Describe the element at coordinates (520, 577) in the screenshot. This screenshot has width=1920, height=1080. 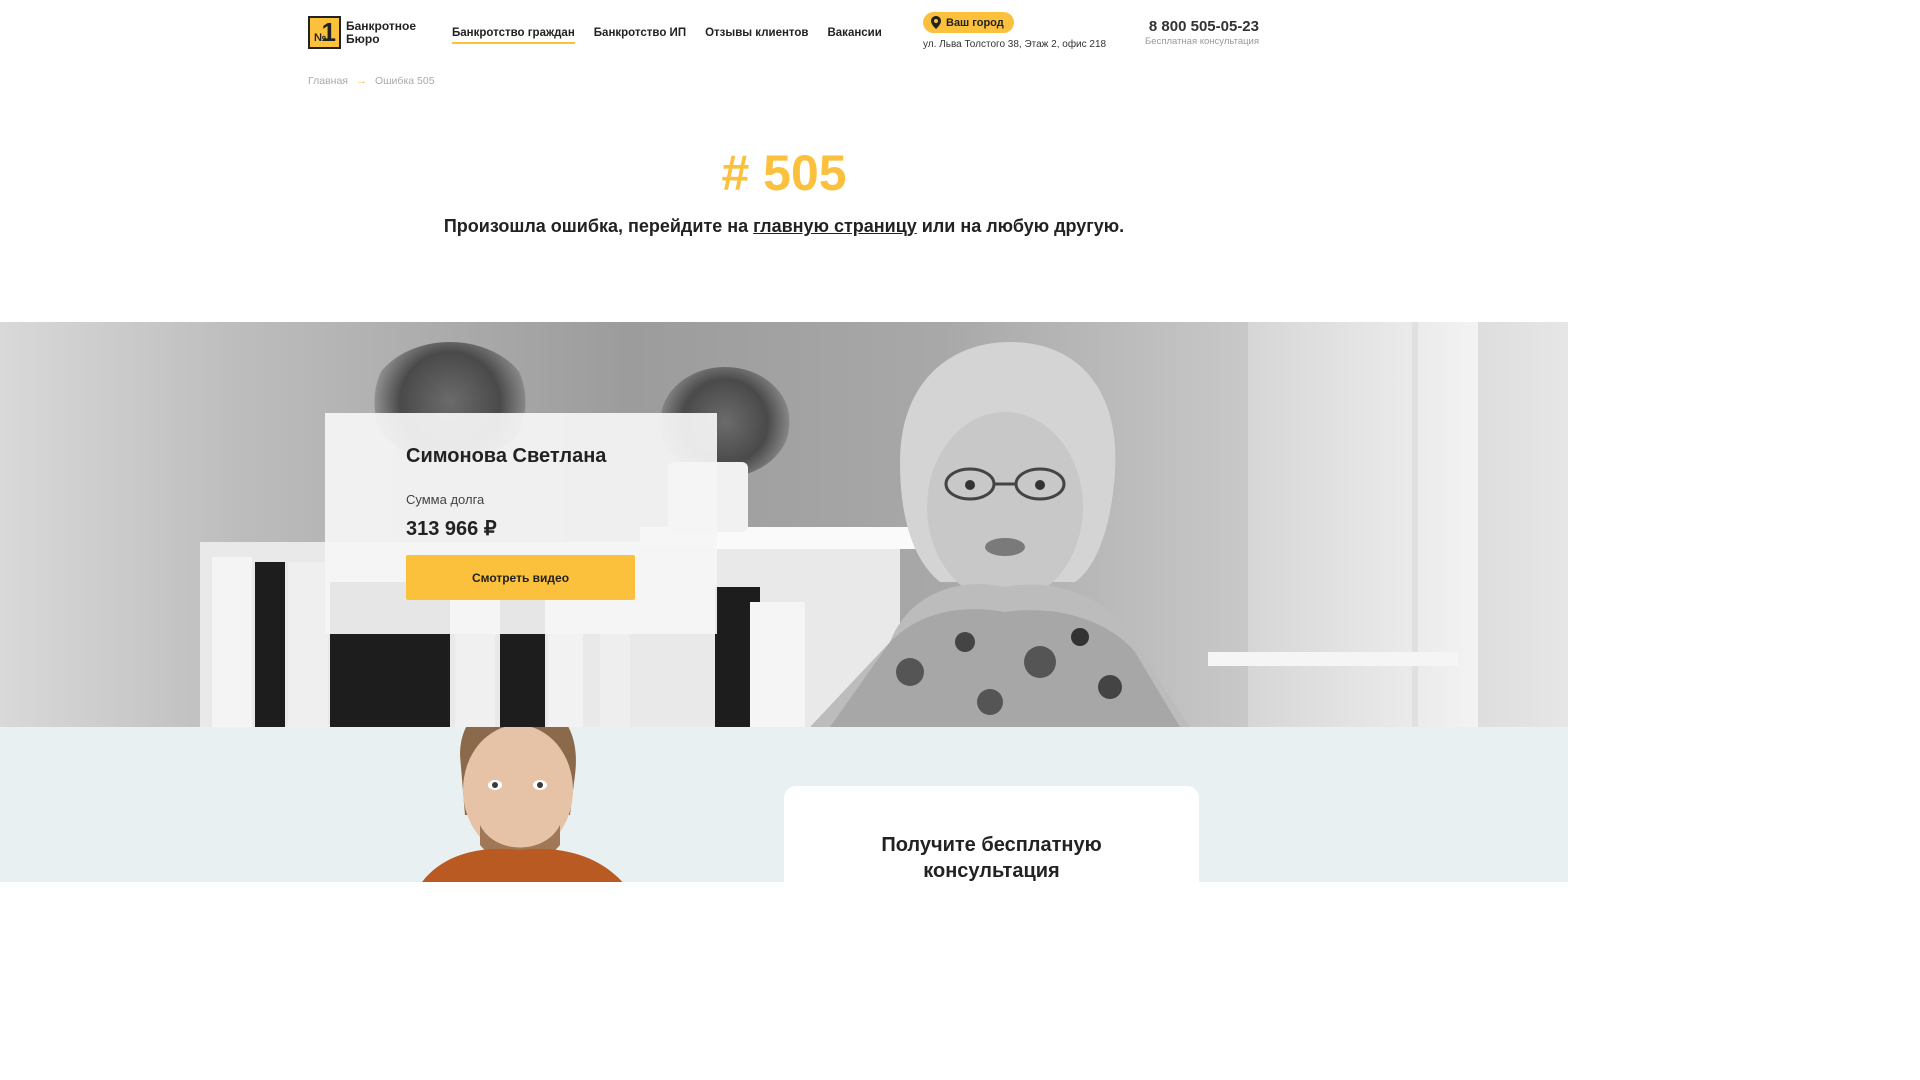
I see `watch-video-button: Смотреть видео` at that location.